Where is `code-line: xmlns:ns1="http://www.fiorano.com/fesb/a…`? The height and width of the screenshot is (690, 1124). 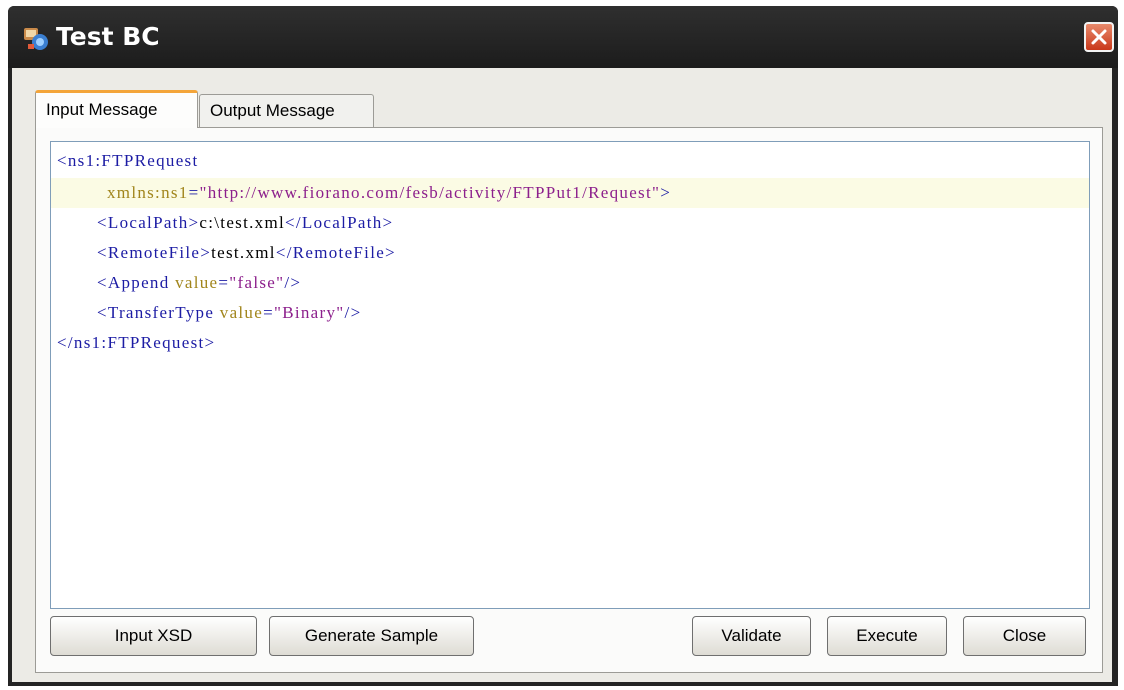 code-line: xmlns:ns1="http://www.fiorano.com/fesb/a… is located at coordinates (570, 193).